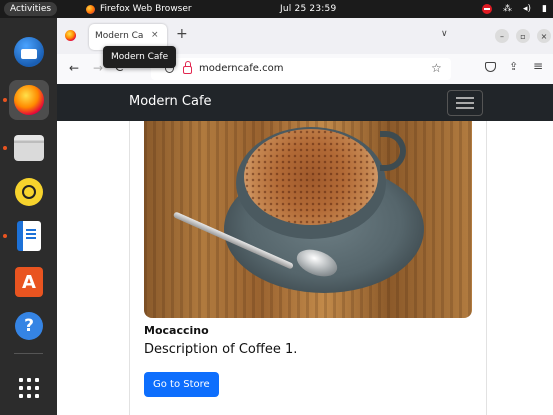 This screenshot has height=415, width=553. Describe the element at coordinates (31, 9) in the screenshot. I see `activities-button: Activities` at that location.